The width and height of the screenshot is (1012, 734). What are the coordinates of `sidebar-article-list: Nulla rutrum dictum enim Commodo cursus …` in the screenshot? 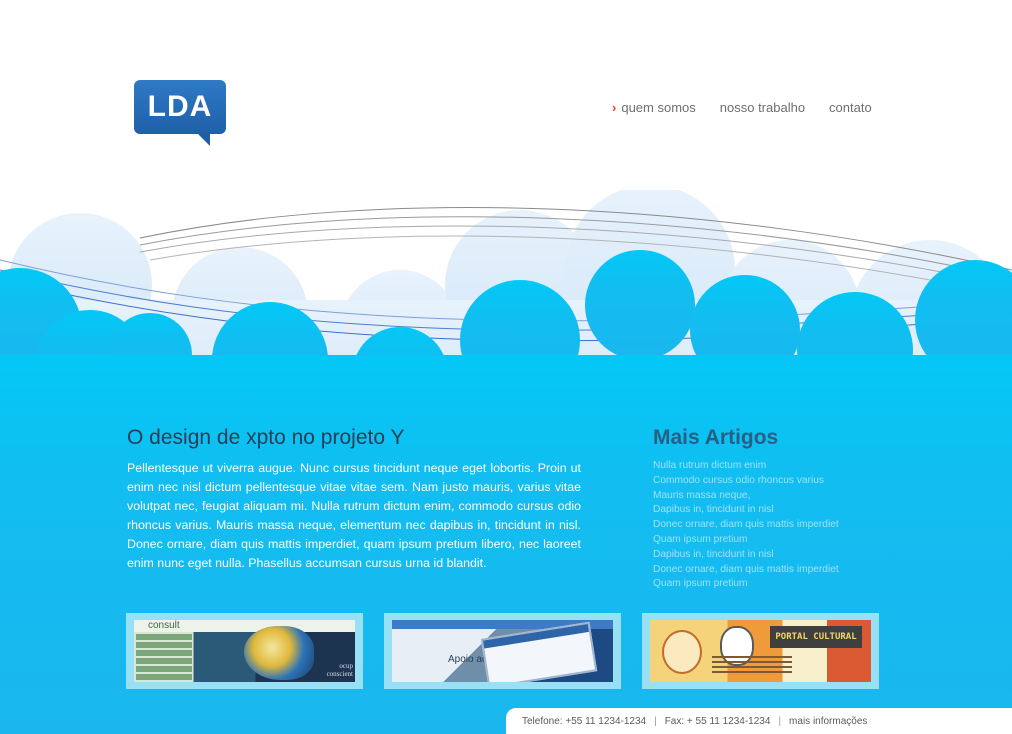 It's located at (746, 525).